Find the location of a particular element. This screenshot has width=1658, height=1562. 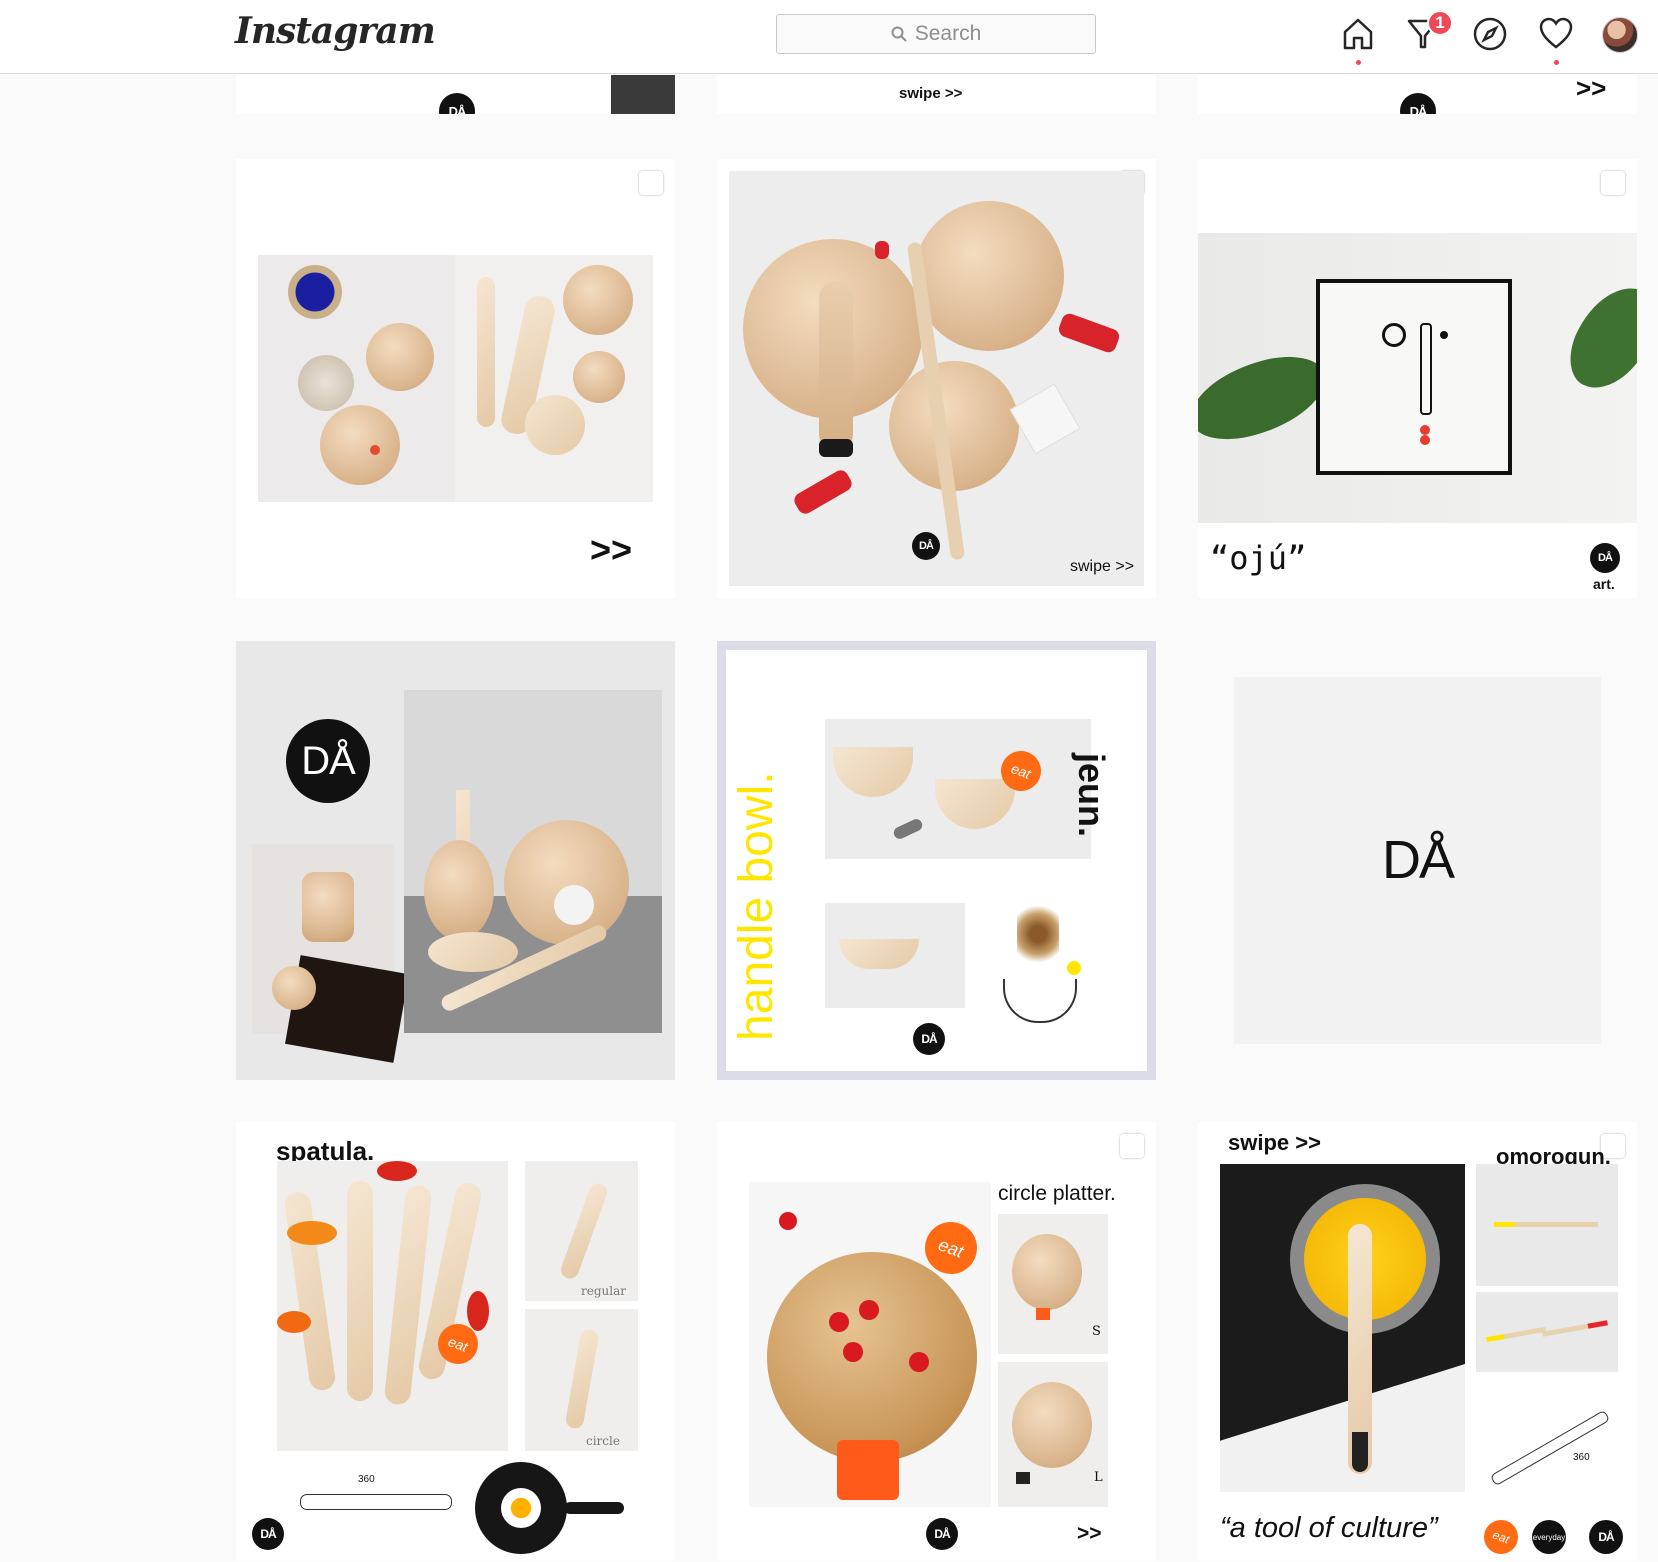

illustration is located at coordinates (1047, 964).